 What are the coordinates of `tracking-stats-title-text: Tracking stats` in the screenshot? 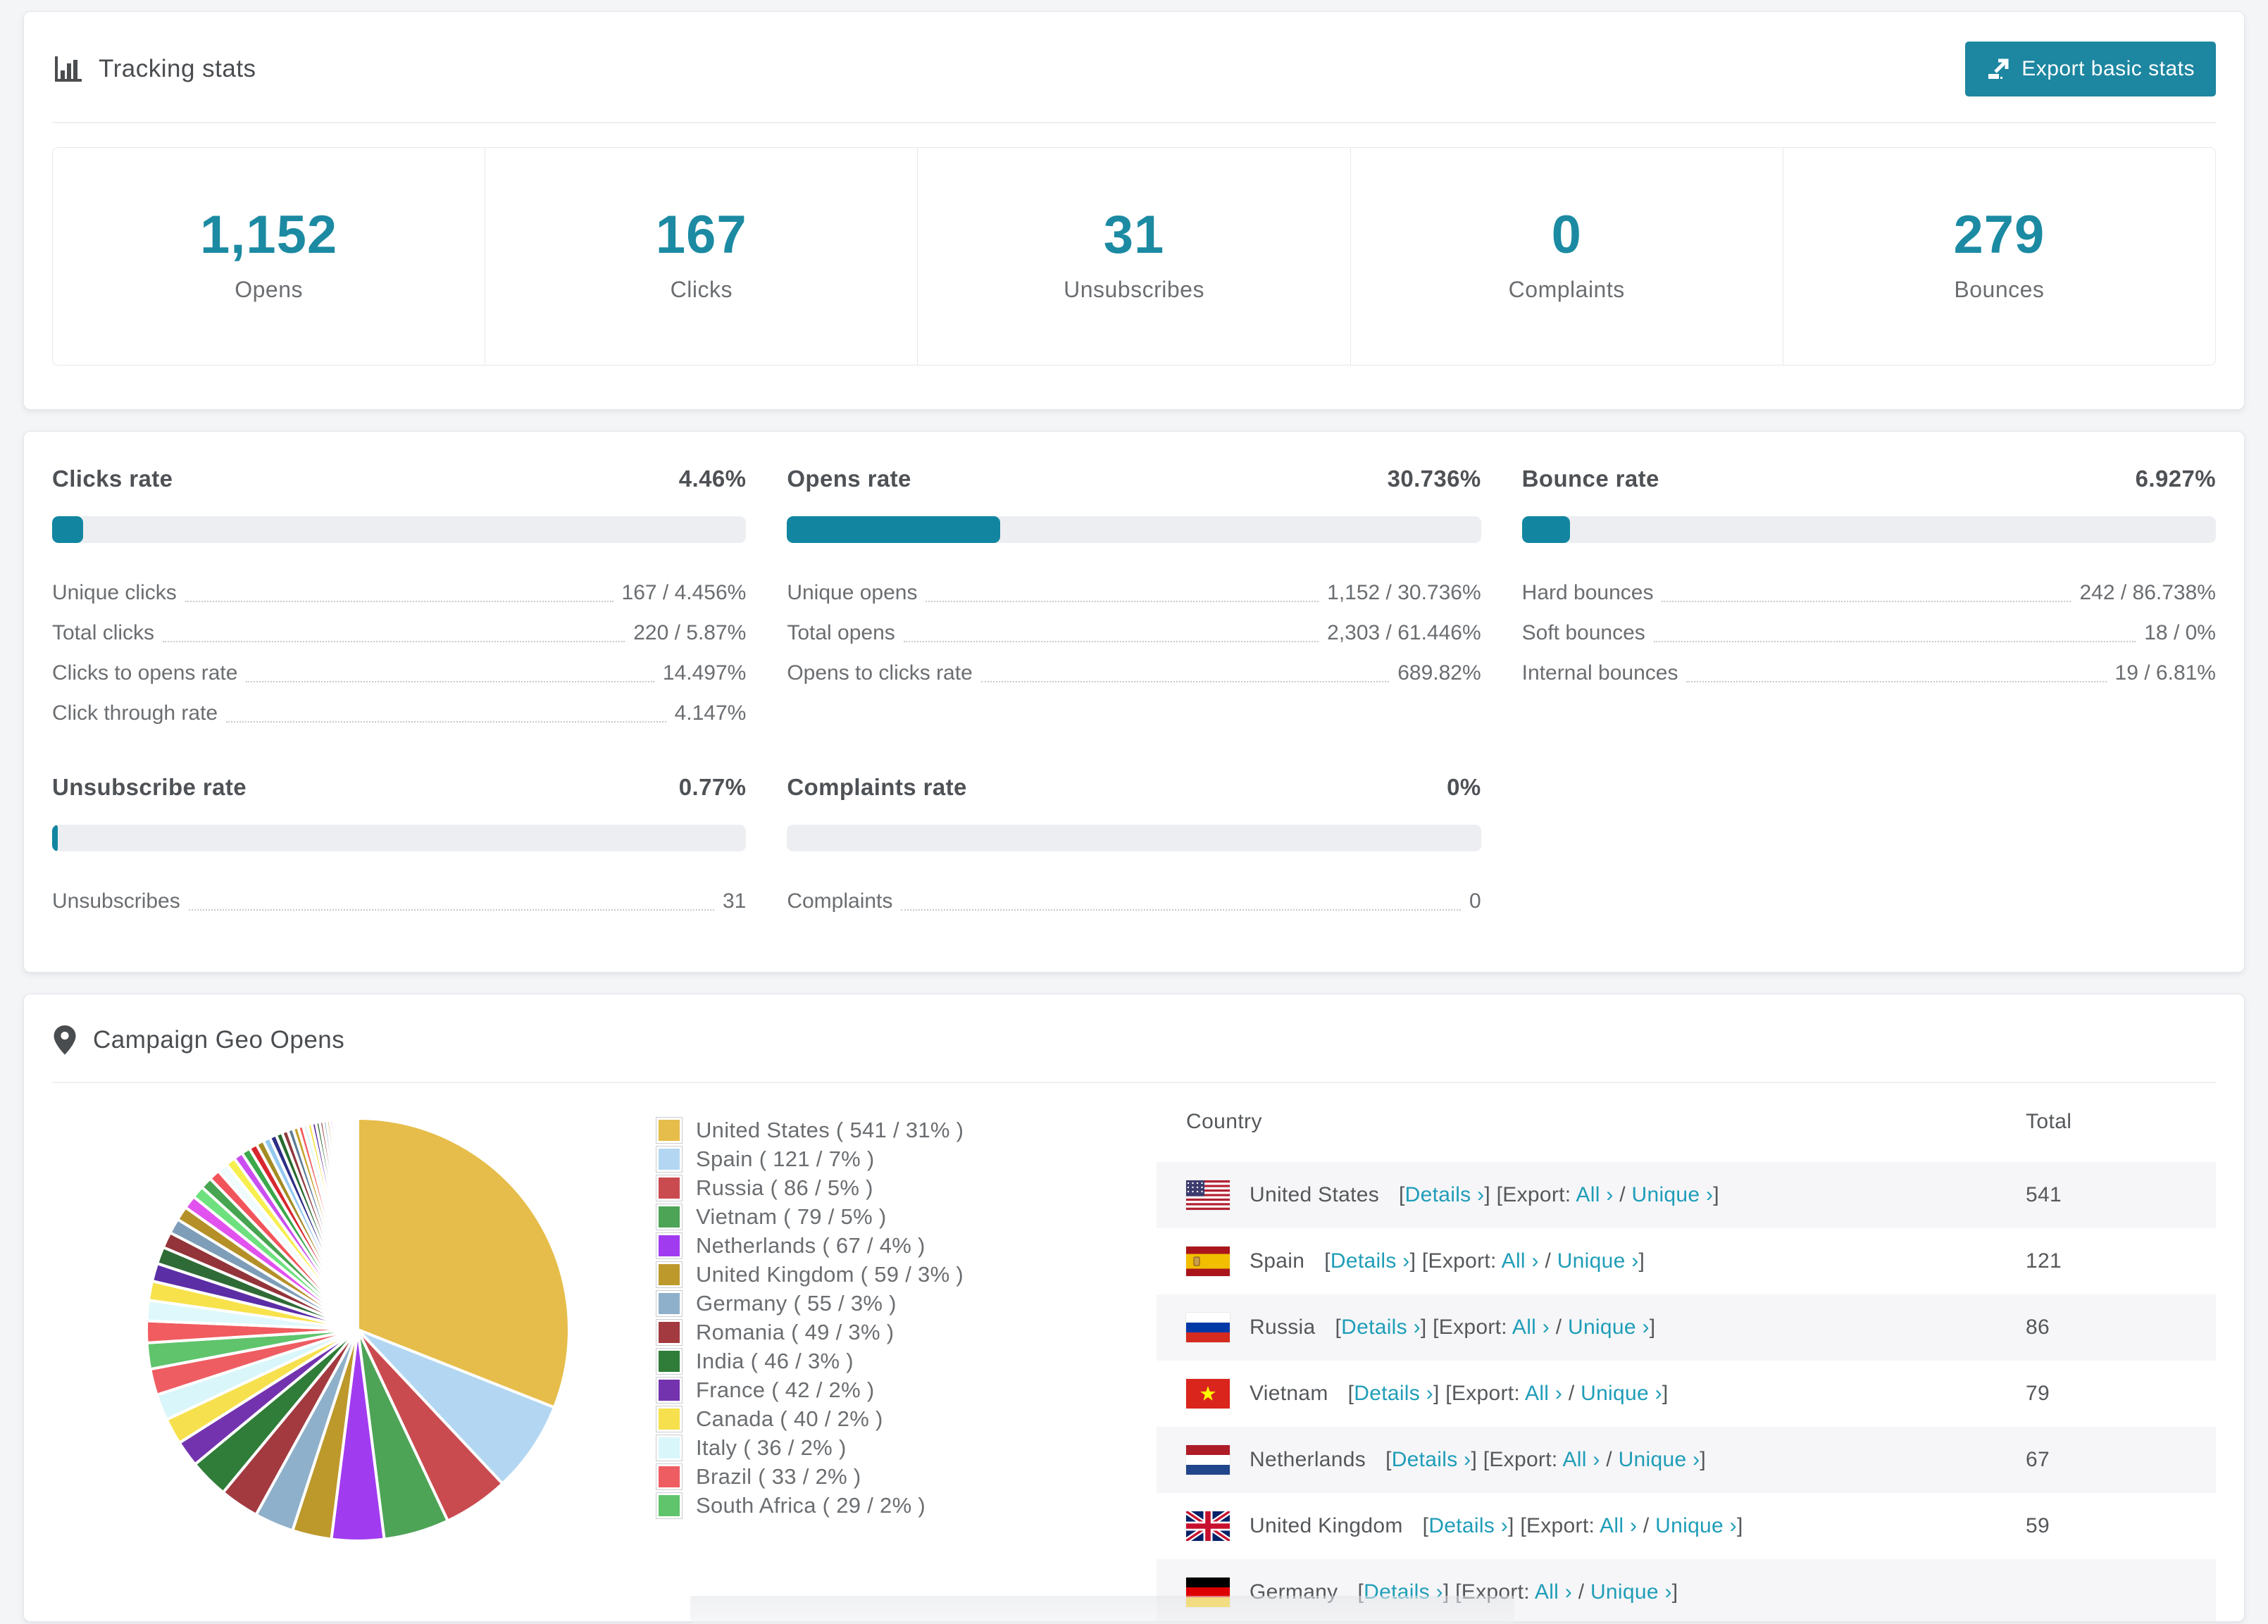 It's located at (177, 69).